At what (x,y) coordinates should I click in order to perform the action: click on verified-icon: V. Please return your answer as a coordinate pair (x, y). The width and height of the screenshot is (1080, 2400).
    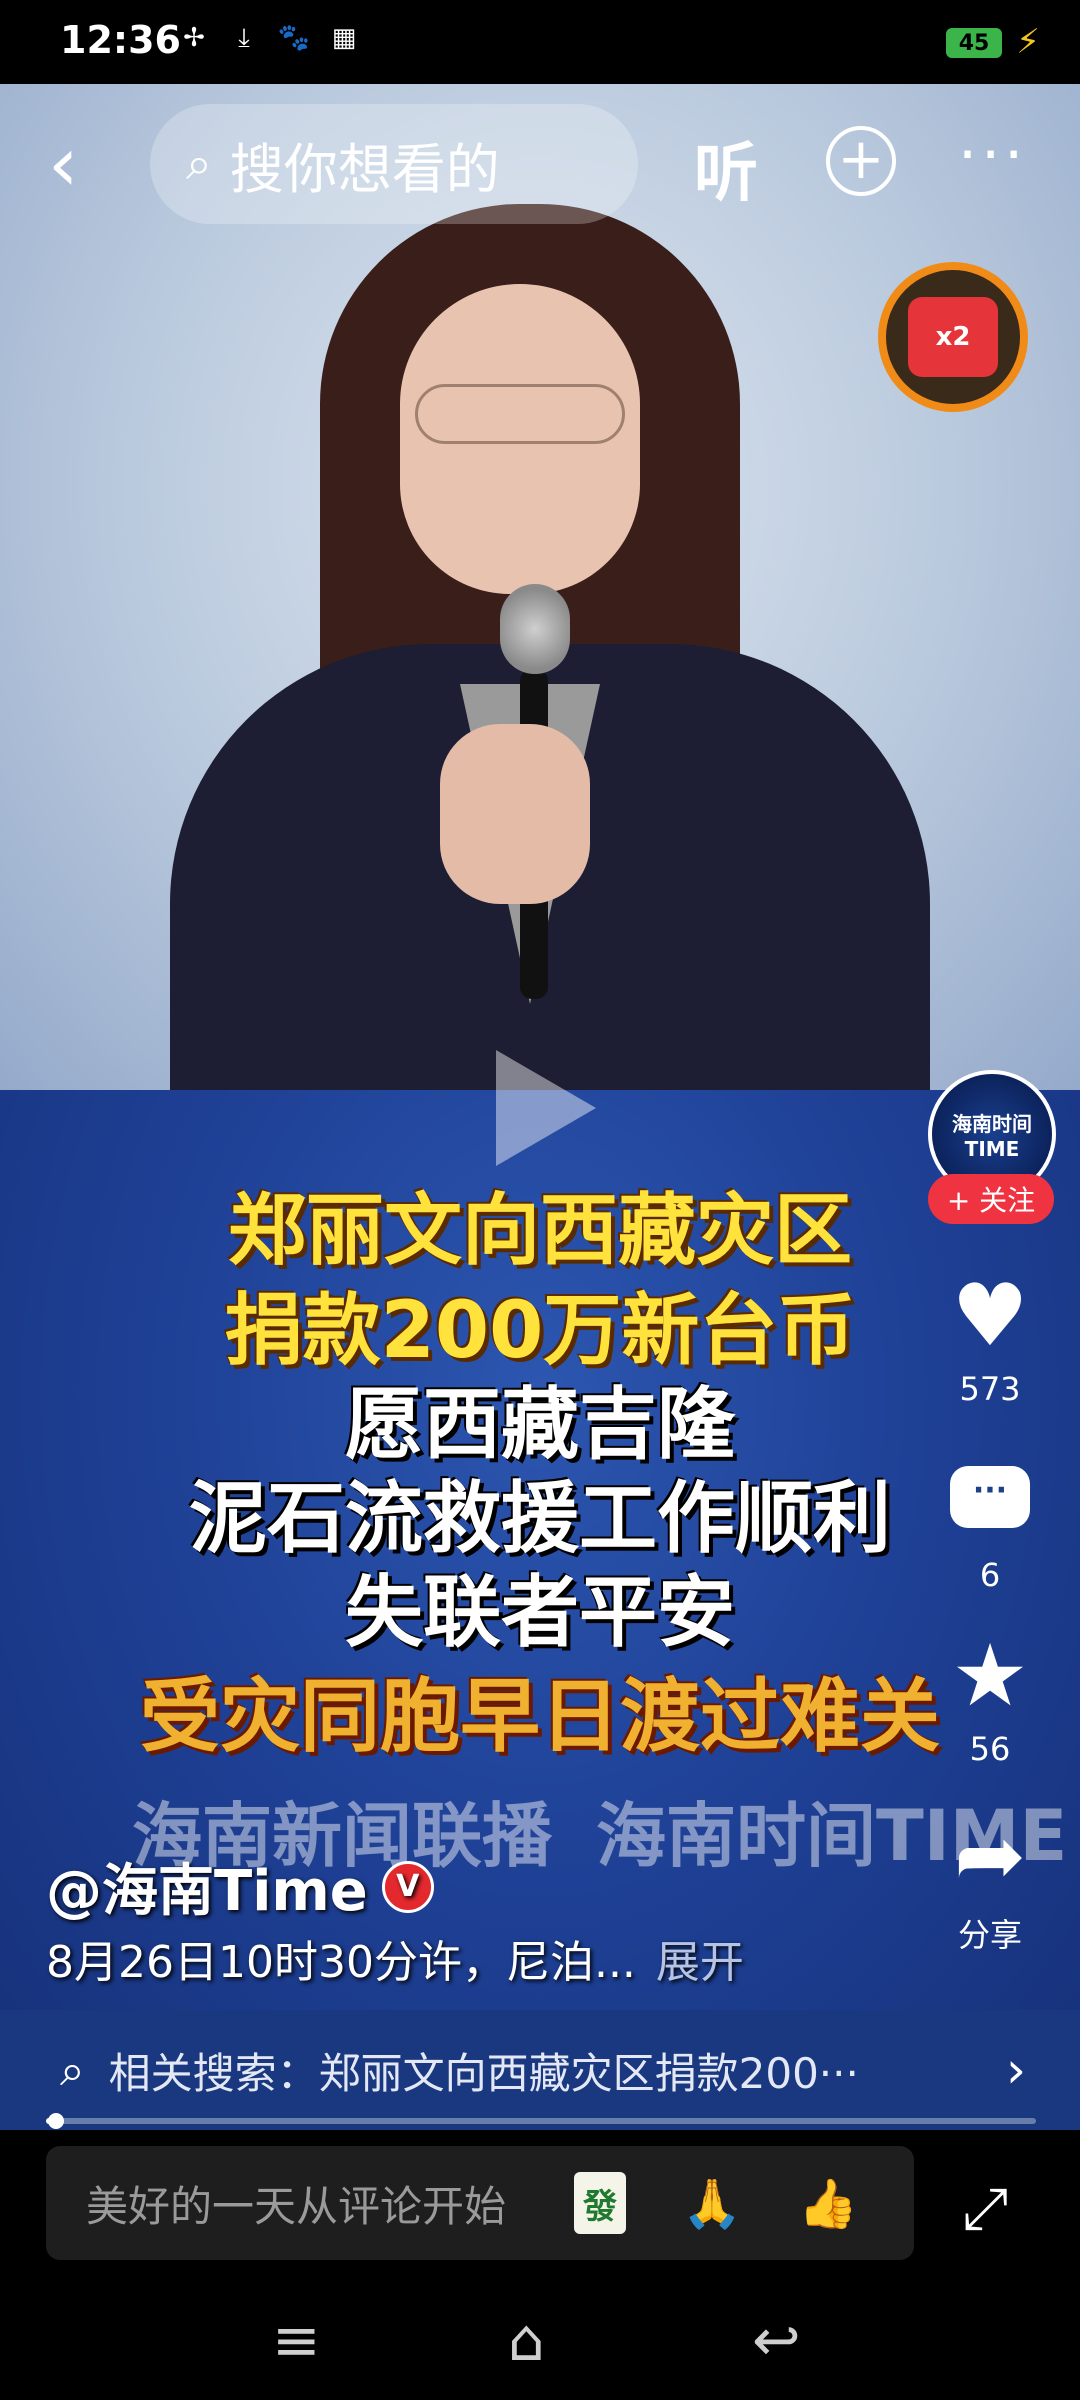
    Looking at the image, I should click on (407, 1886).